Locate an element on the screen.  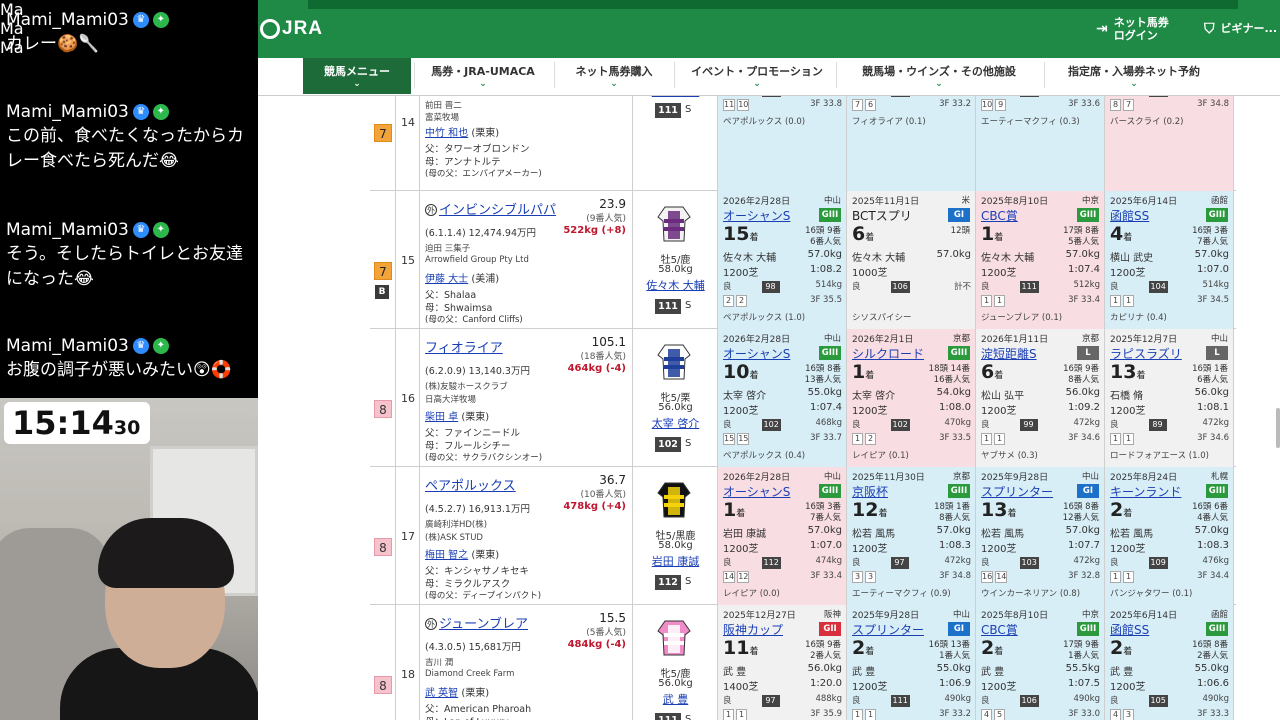
past-race-name-link: 淀短距離S is located at coordinates (1009, 353).